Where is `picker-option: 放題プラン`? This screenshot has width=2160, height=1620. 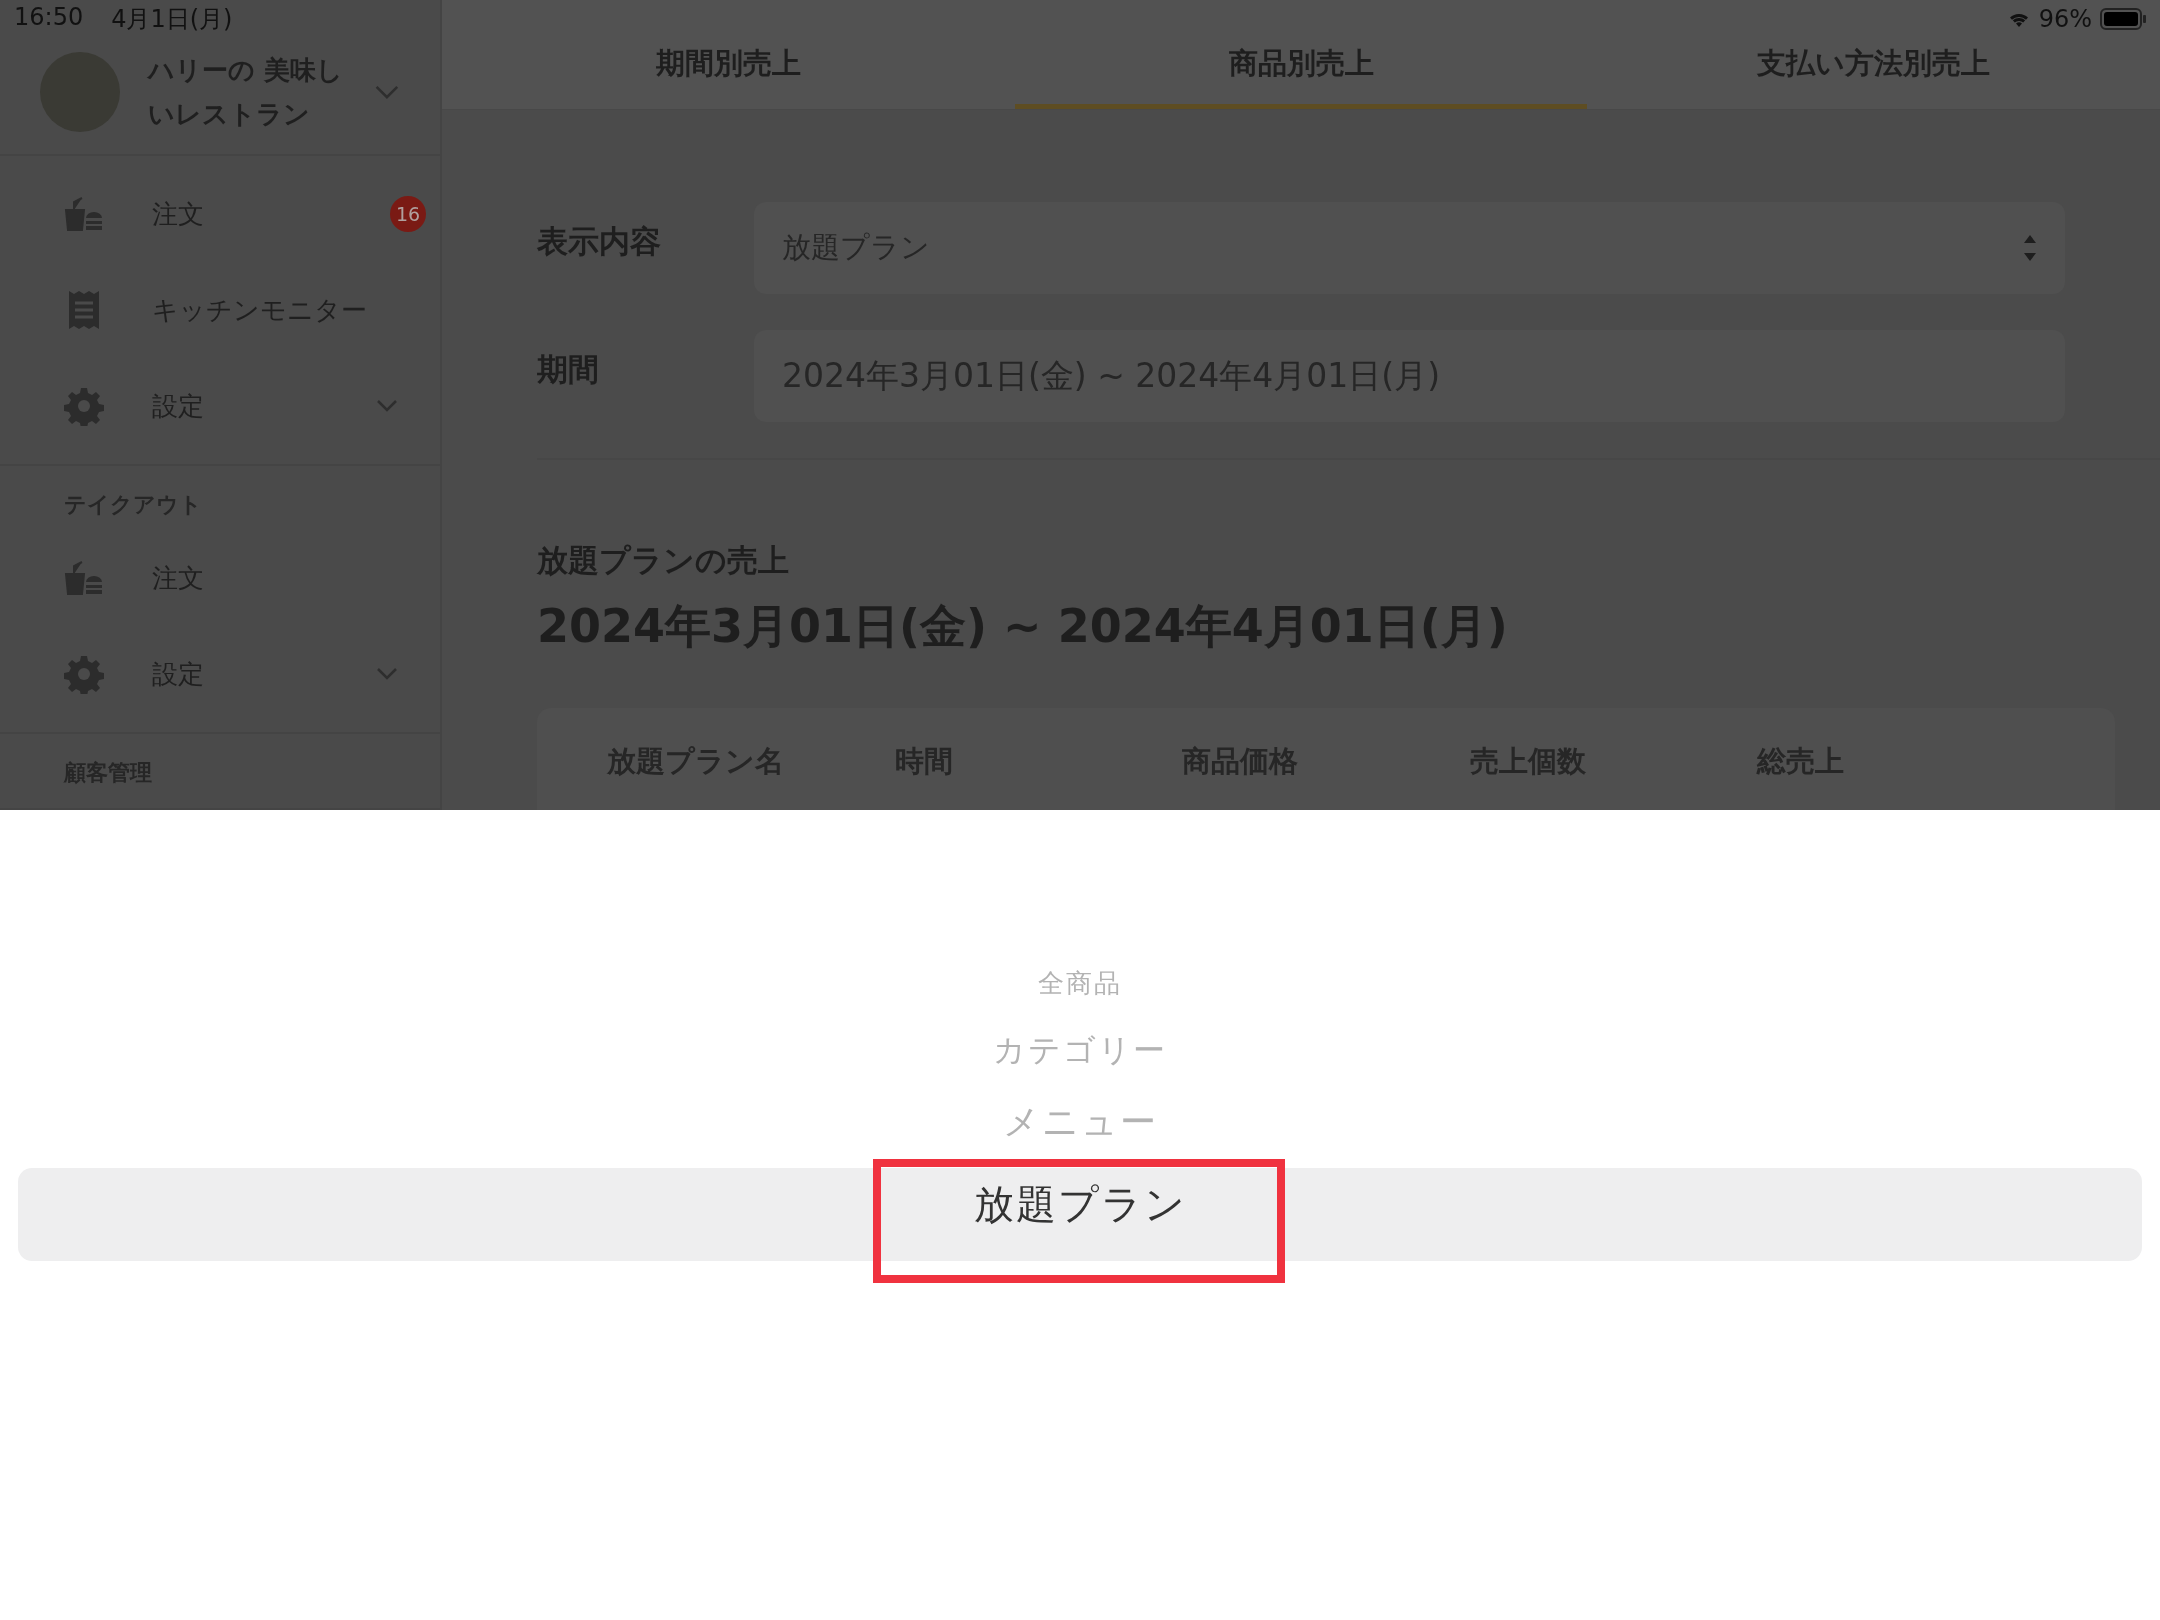
picker-option: 放題プラン is located at coordinates (1080, 1204).